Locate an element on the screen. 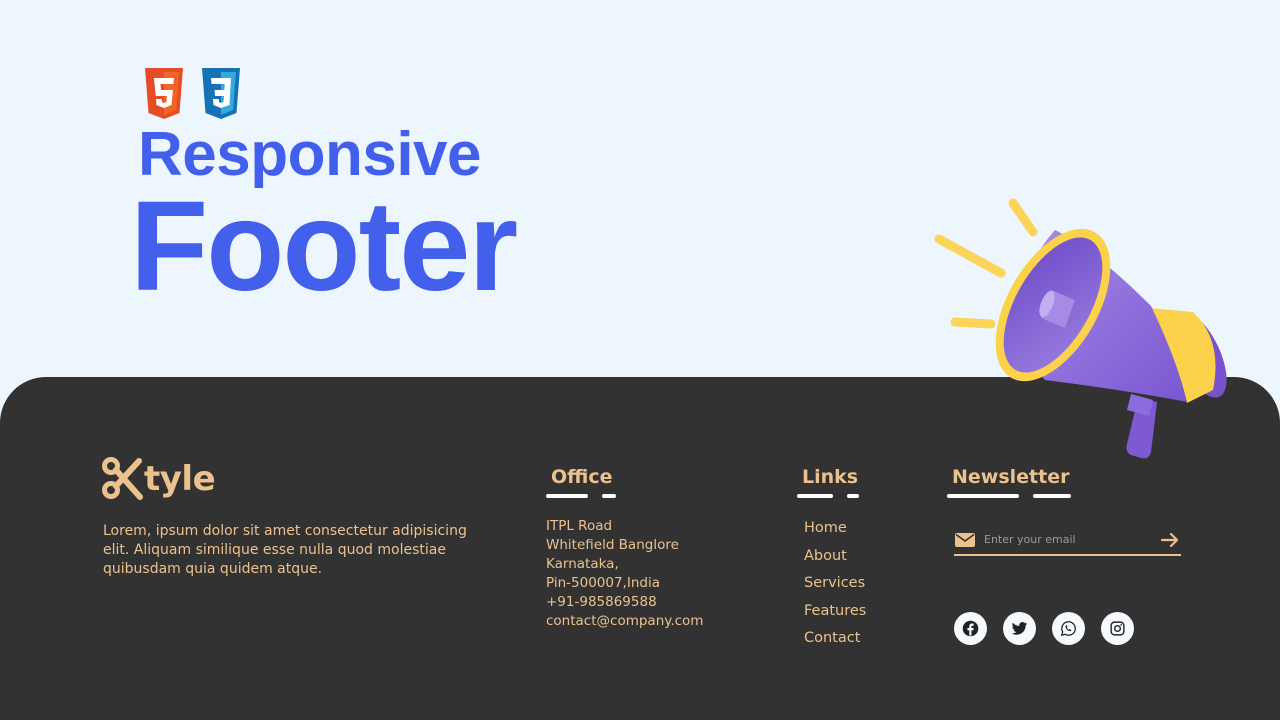 The image size is (1280, 720). email-input is located at coordinates (1072, 539).